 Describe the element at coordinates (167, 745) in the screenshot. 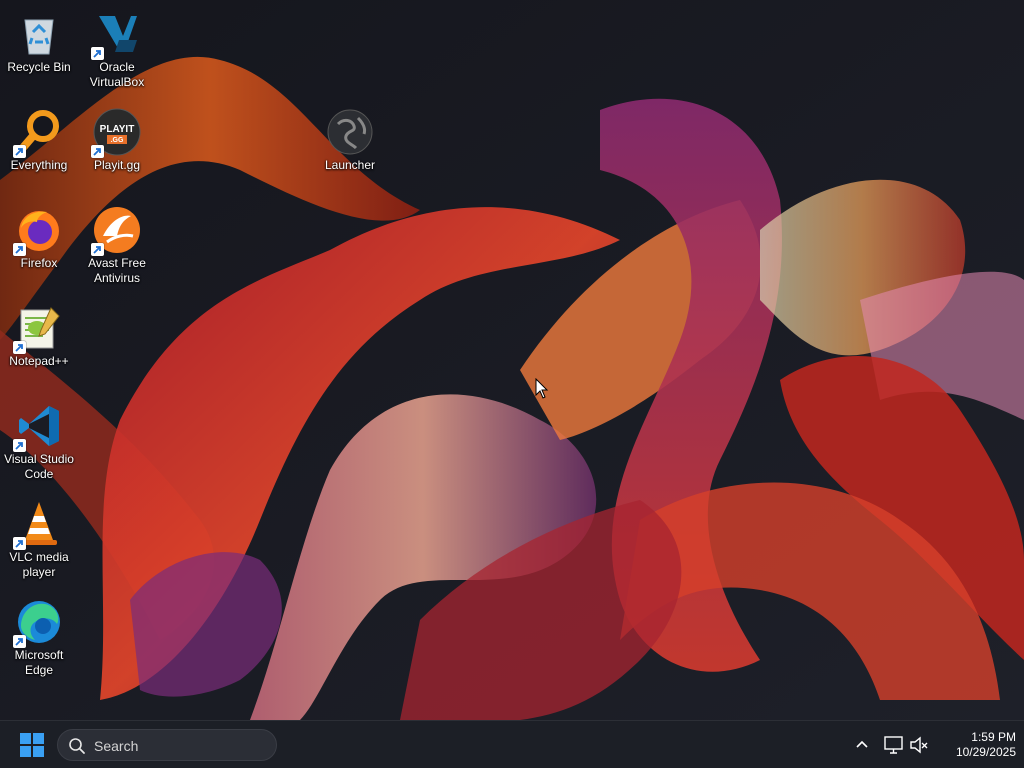

I see `taskbar-search-box: Search` at that location.